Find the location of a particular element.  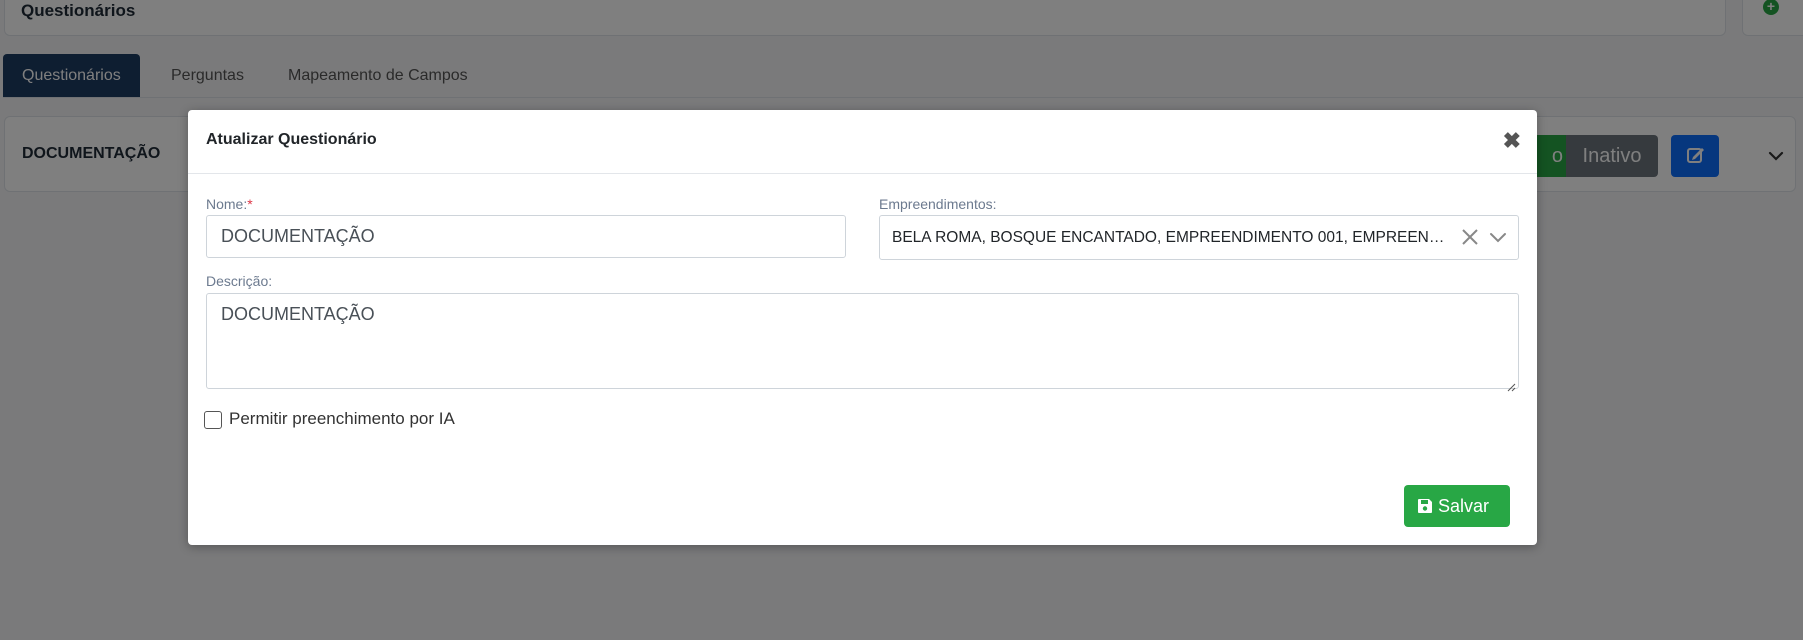

chevron-down-icon is located at coordinates (1498, 237).